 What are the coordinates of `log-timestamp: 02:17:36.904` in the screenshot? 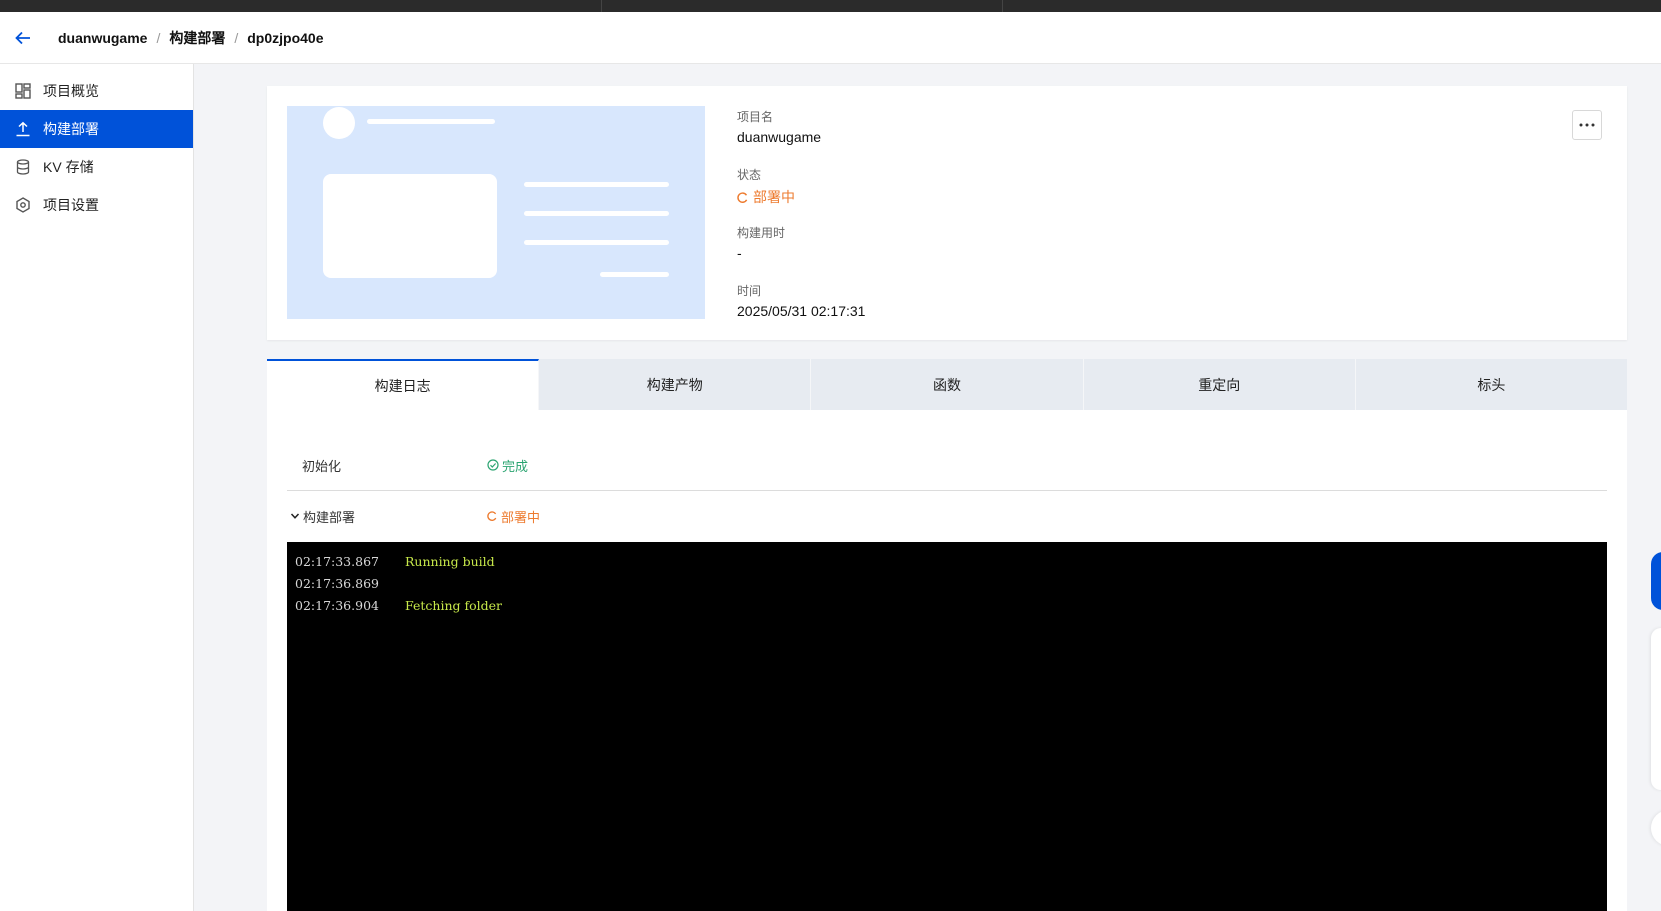 It's located at (337, 605).